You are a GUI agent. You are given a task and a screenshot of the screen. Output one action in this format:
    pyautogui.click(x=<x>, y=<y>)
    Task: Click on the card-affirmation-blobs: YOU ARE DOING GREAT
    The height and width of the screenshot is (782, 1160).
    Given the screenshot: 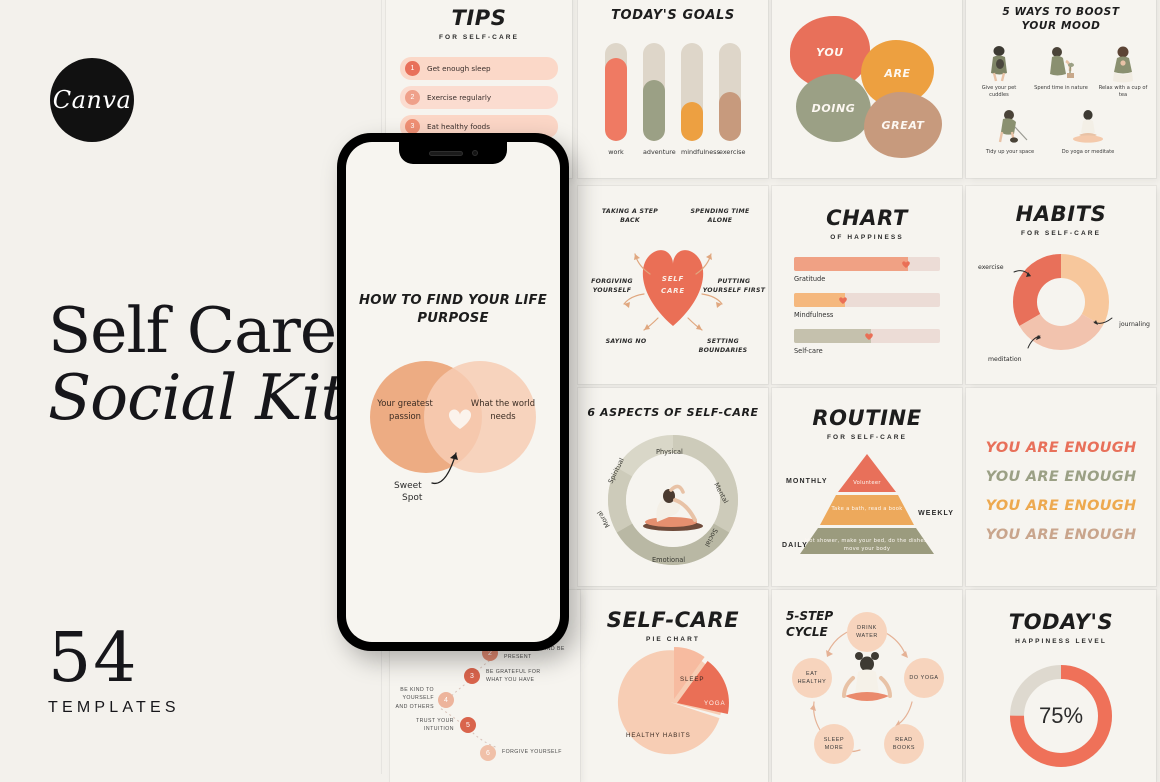 What is the action you would take?
    pyautogui.click(x=867, y=89)
    